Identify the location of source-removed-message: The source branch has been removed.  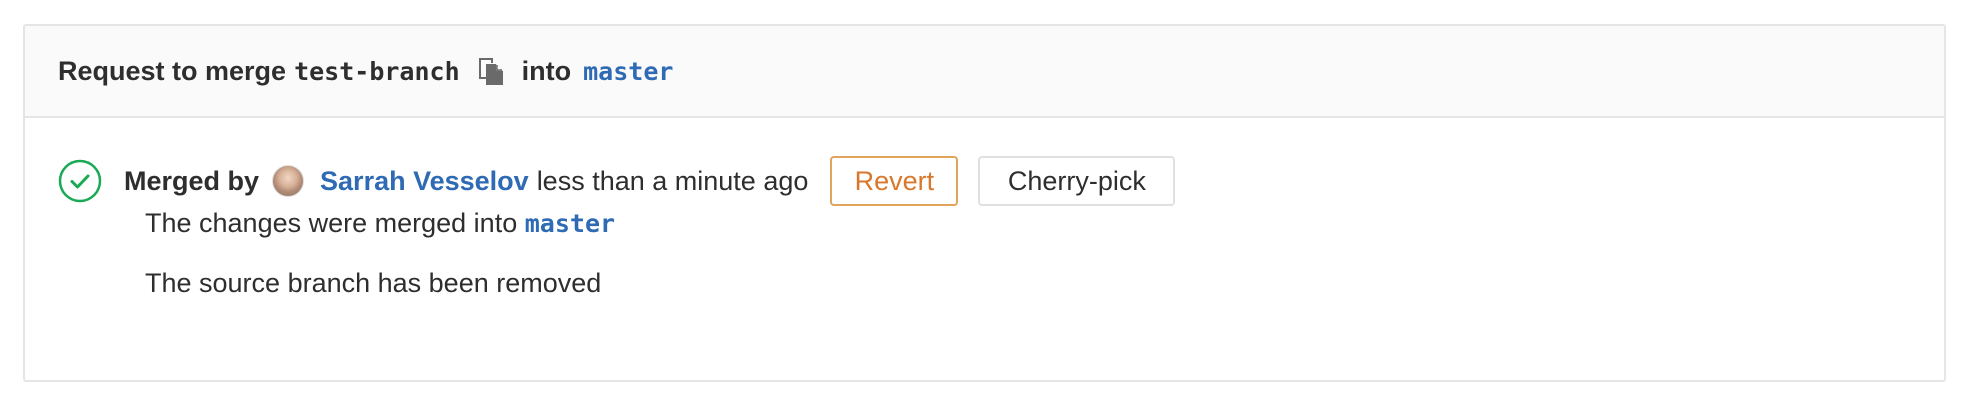
(373, 283).